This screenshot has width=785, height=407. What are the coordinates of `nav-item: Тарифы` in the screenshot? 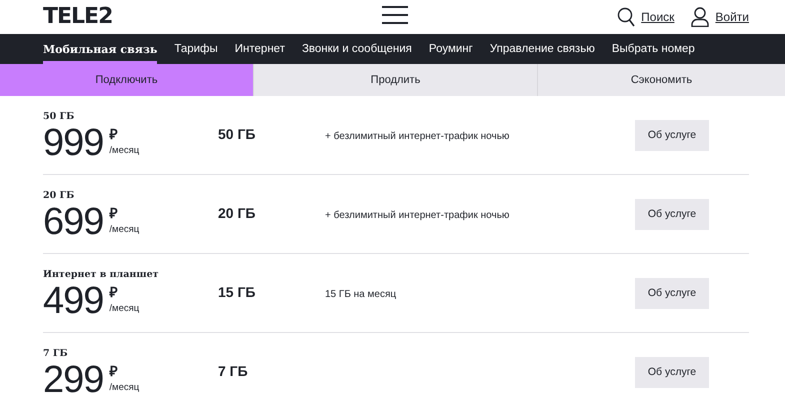 It's located at (196, 49).